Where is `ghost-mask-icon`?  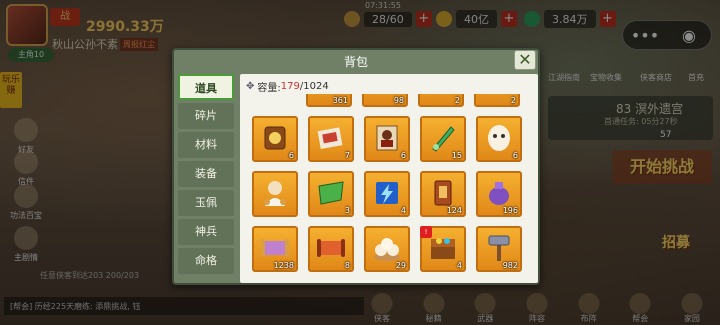
ghost-mask-icon is located at coordinates (499, 138).